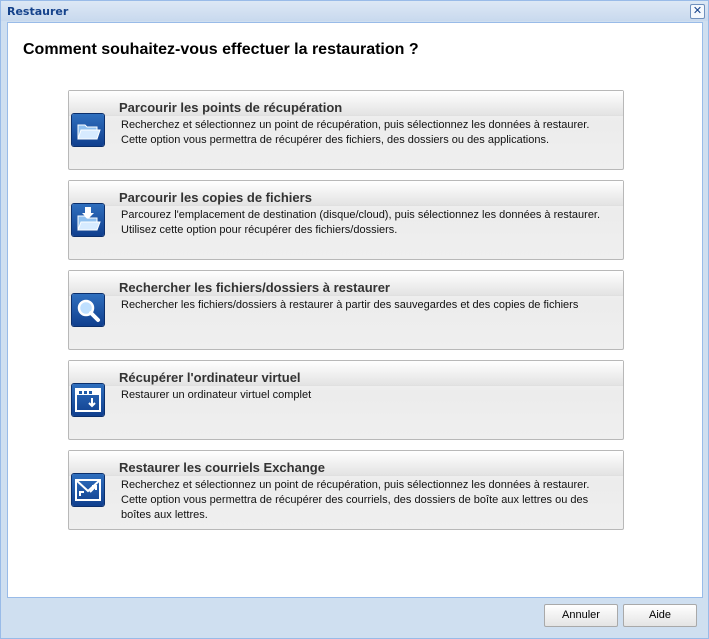 The image size is (709, 639). What do you see at coordinates (88, 490) in the screenshot?
I see `exchange-mail-icon` at bounding box center [88, 490].